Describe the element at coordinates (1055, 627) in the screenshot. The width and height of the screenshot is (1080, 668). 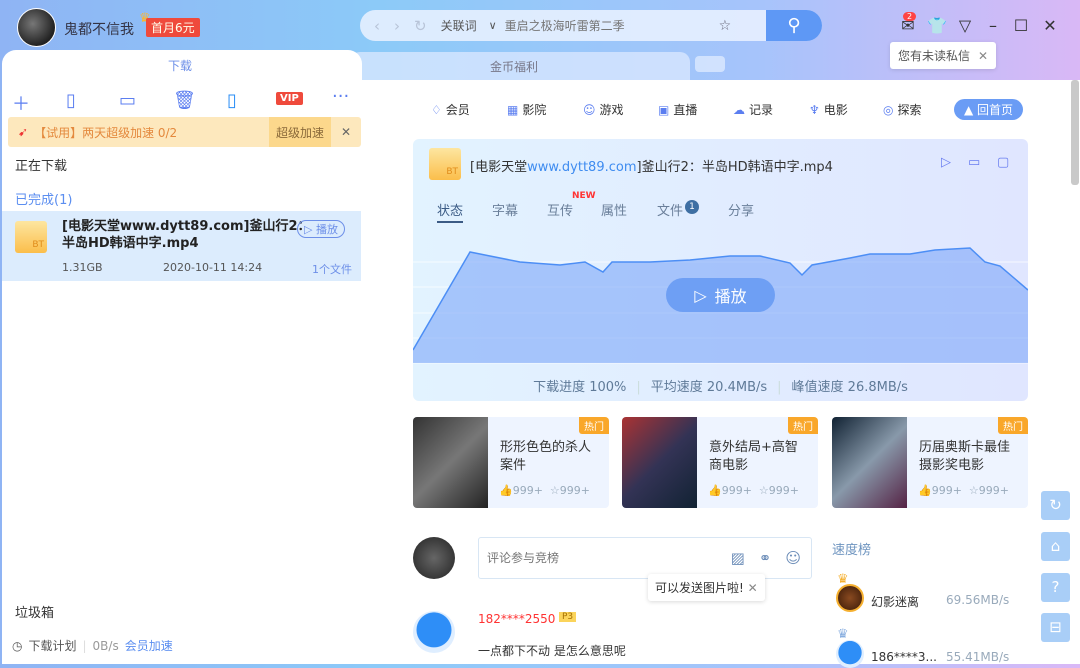
I see `feedback-icon: ⊟` at that location.